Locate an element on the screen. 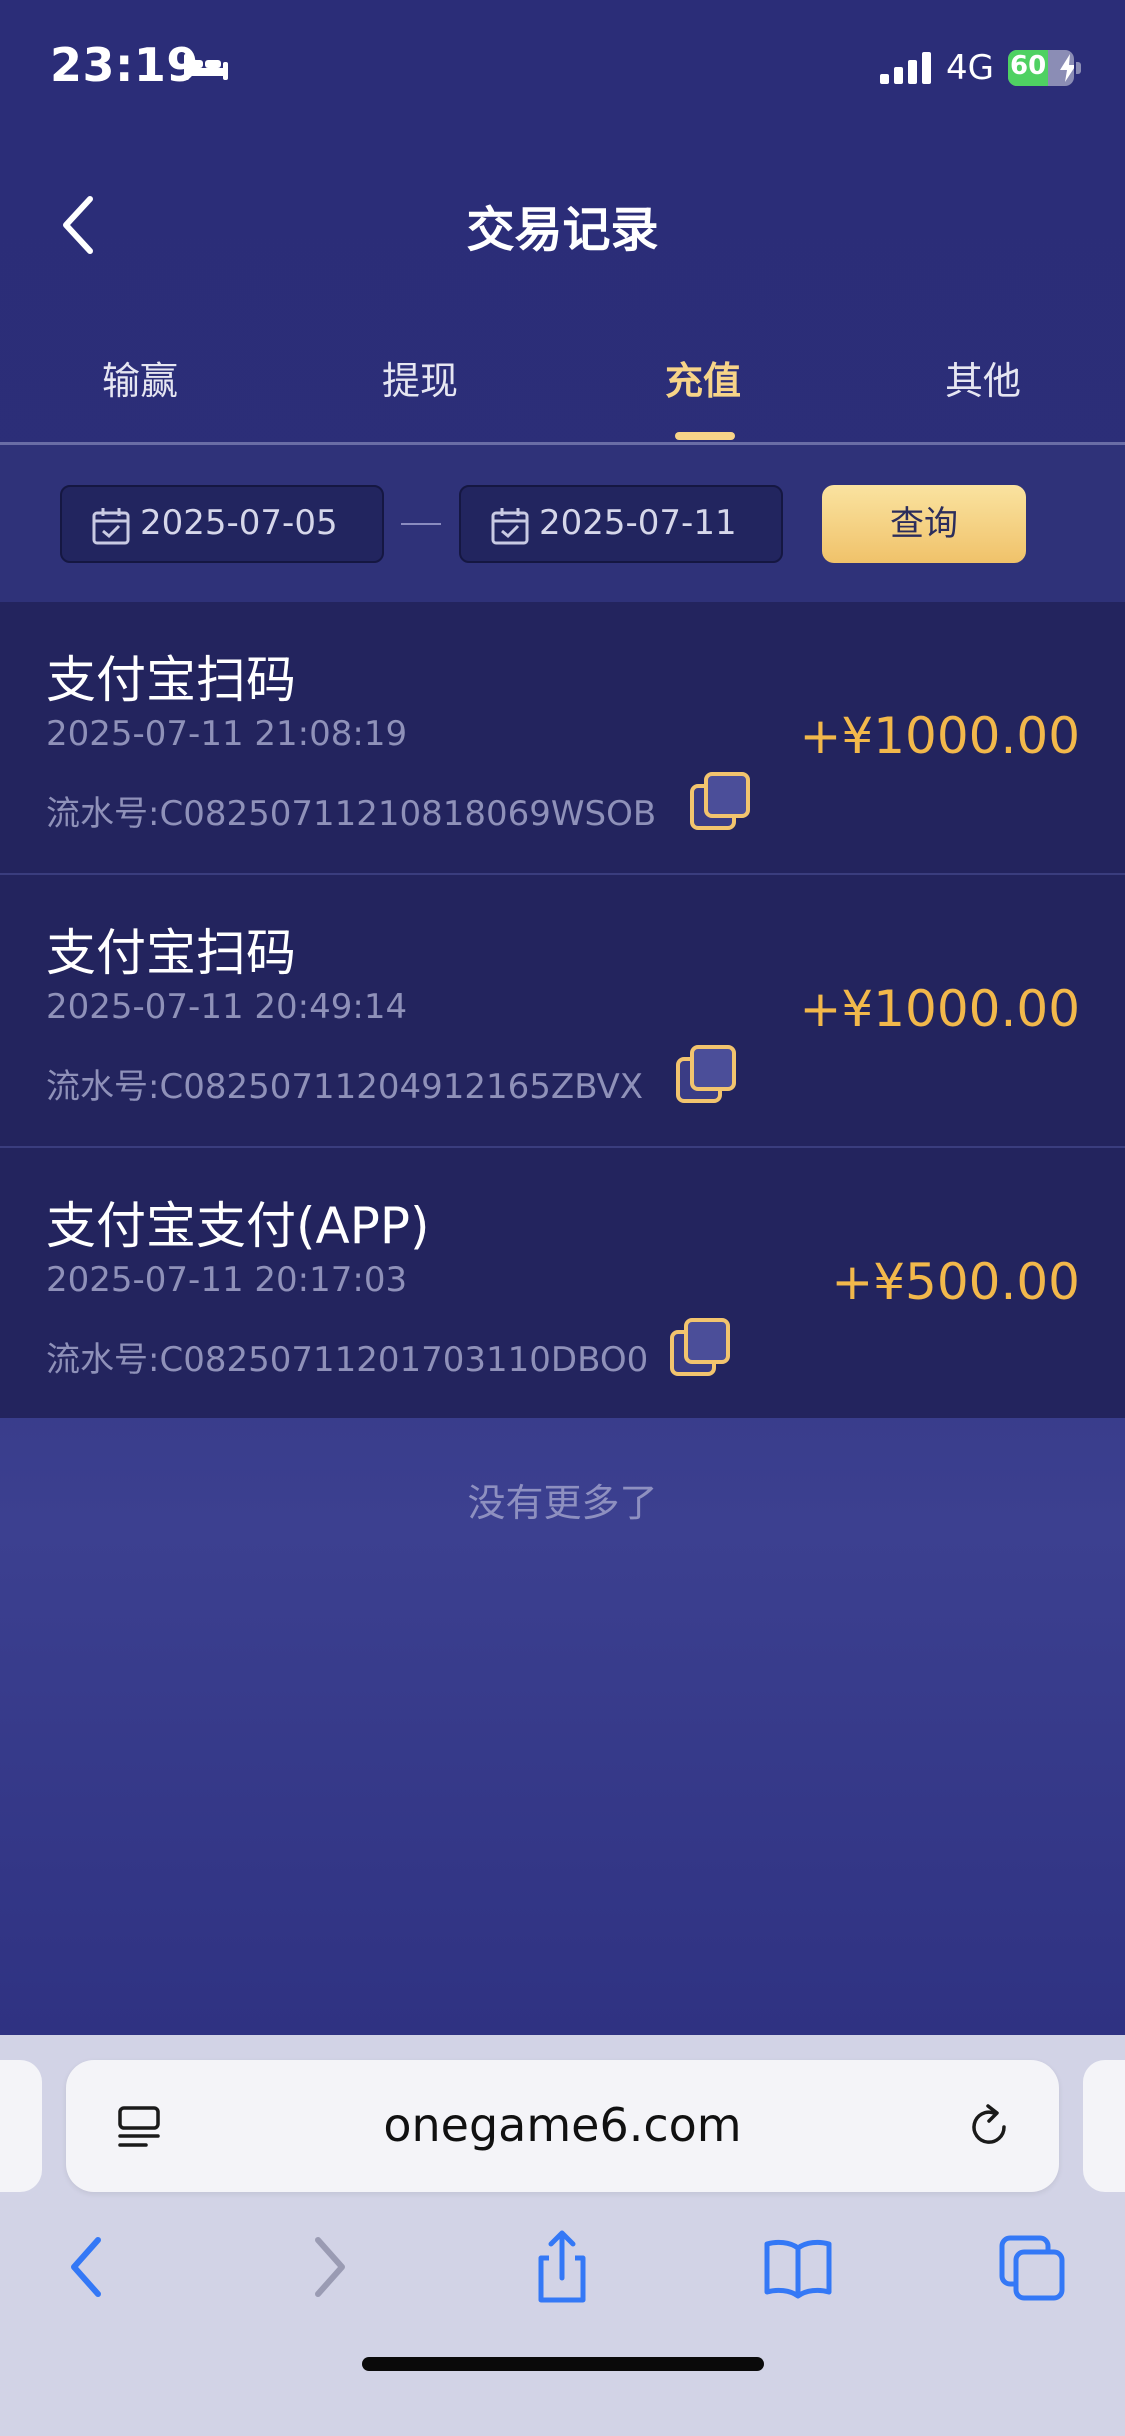 Image resolution: width=1125 pixels, height=2436 pixels. bookmarks-icon is located at coordinates (798, 2267).